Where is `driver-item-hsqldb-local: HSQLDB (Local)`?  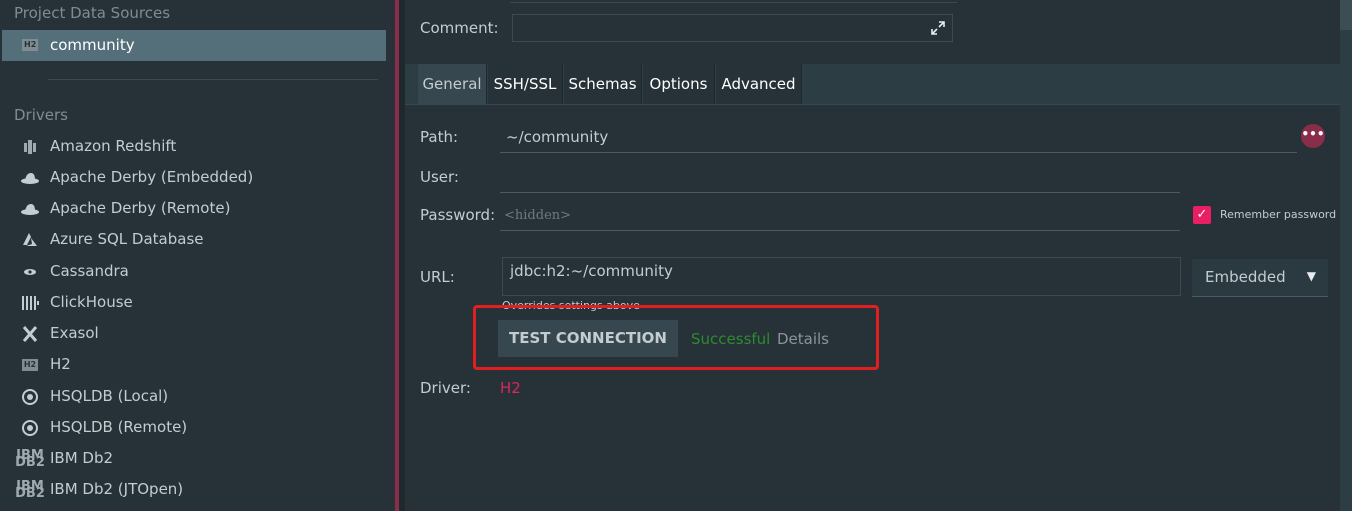 driver-item-hsqldb-local: HSQLDB (Local) is located at coordinates (195, 396).